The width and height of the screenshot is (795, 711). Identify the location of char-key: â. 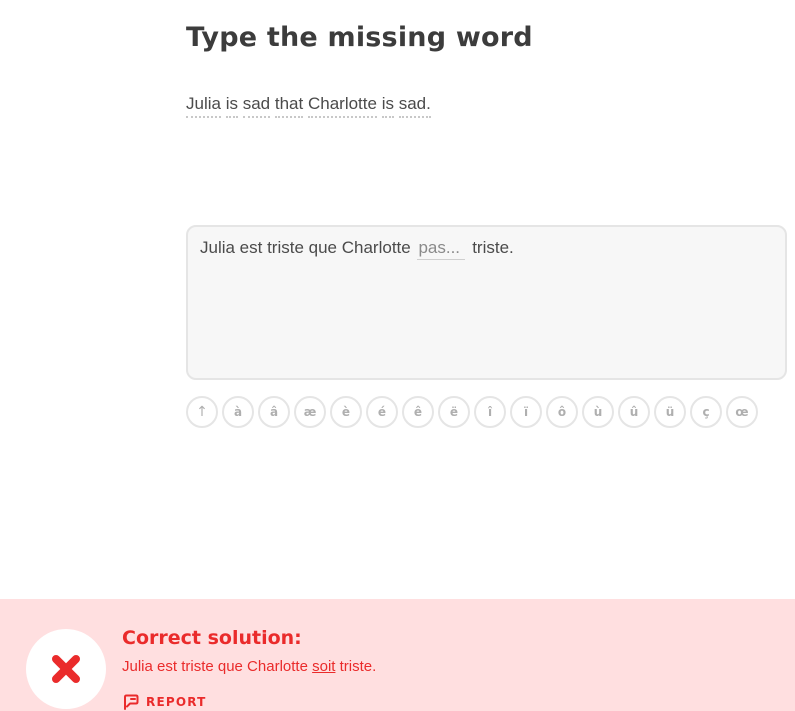
(274, 412).